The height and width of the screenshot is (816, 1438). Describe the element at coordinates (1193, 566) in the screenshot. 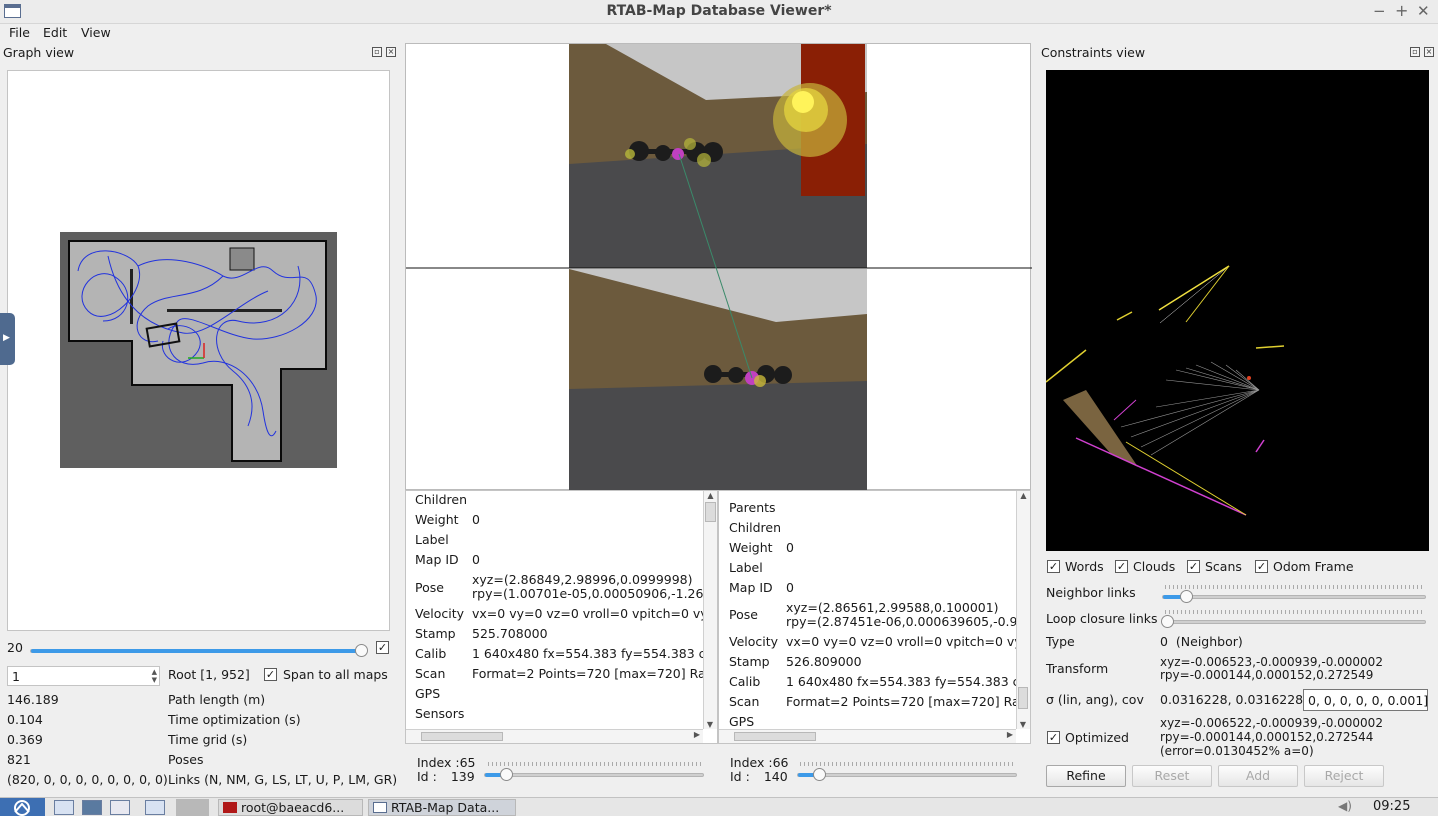

I see `scans-checkbox: ✓` at that location.